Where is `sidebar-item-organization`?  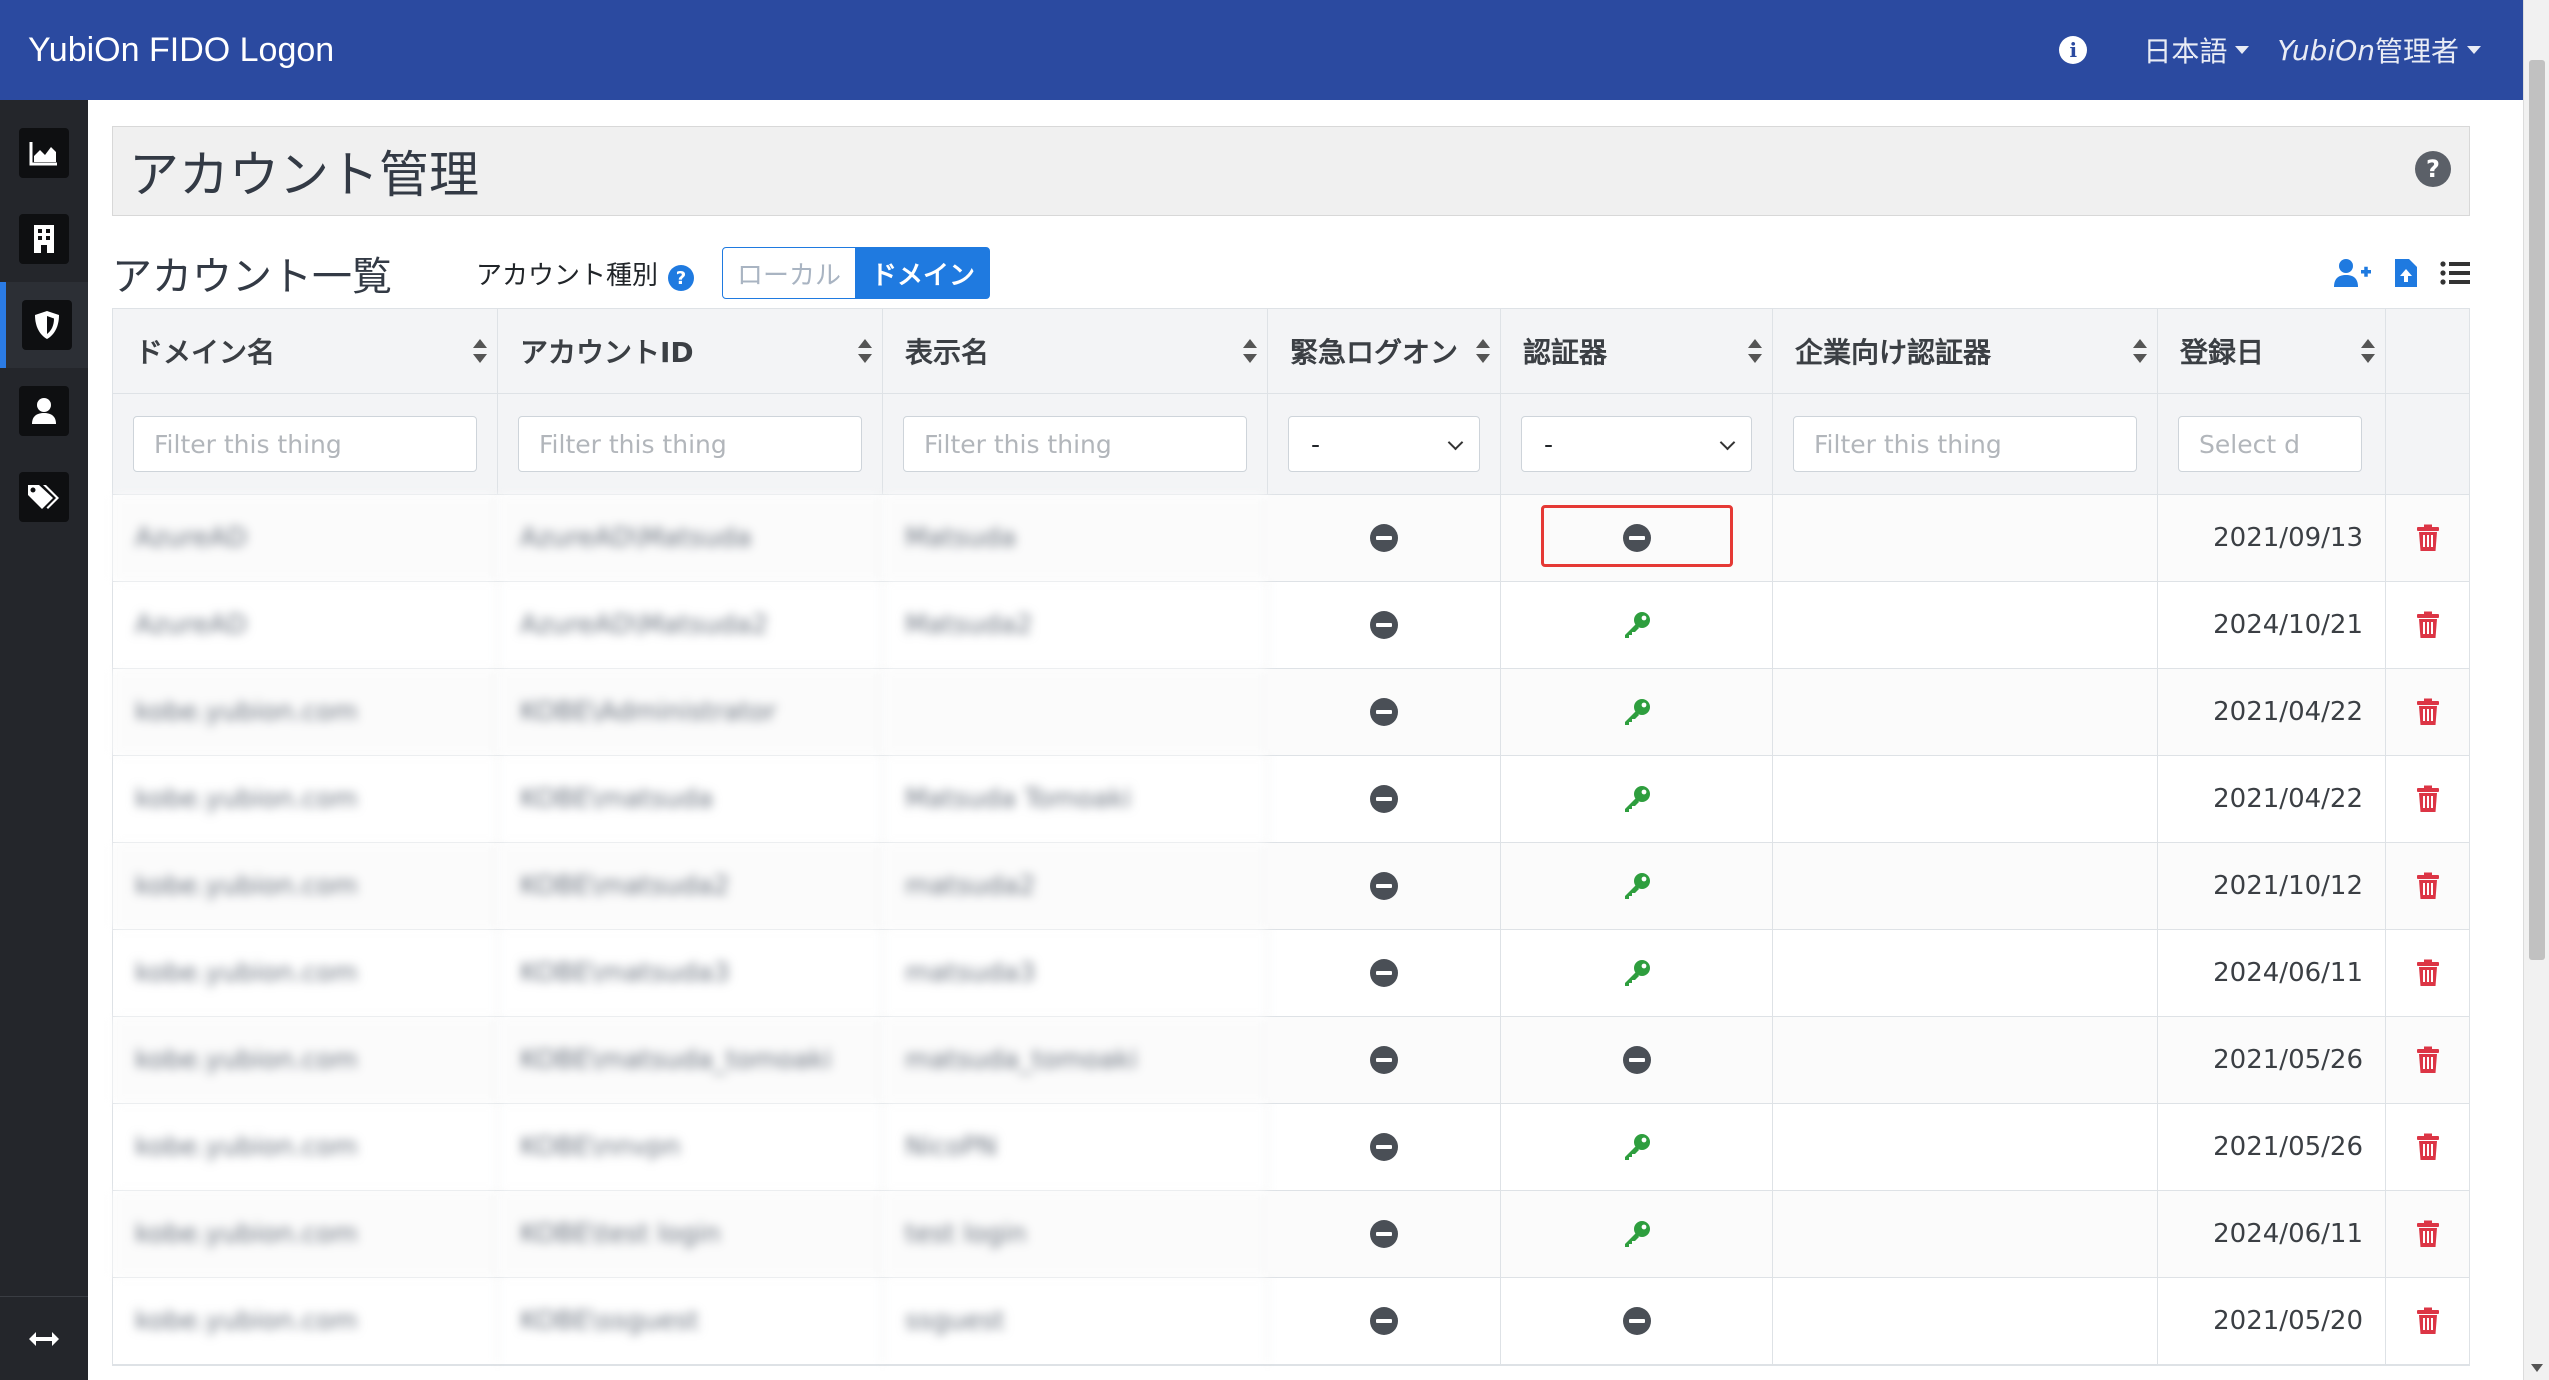 sidebar-item-organization is located at coordinates (44, 239).